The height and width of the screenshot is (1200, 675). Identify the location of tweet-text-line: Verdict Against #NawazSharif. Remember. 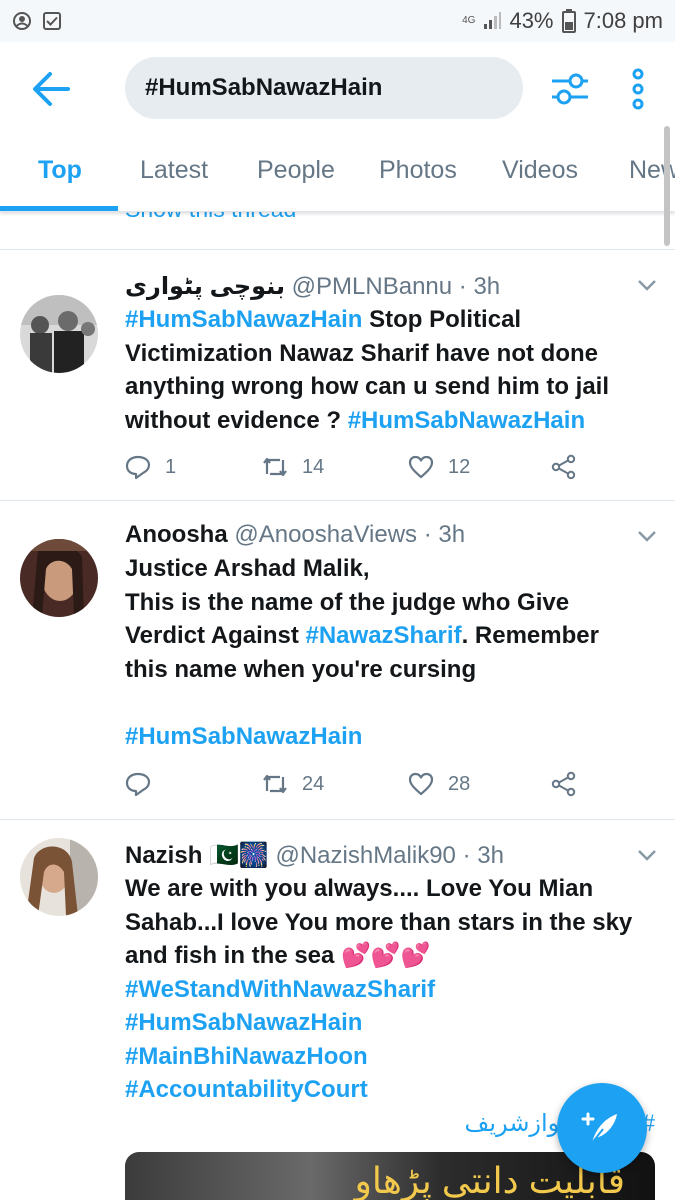
(392, 636).